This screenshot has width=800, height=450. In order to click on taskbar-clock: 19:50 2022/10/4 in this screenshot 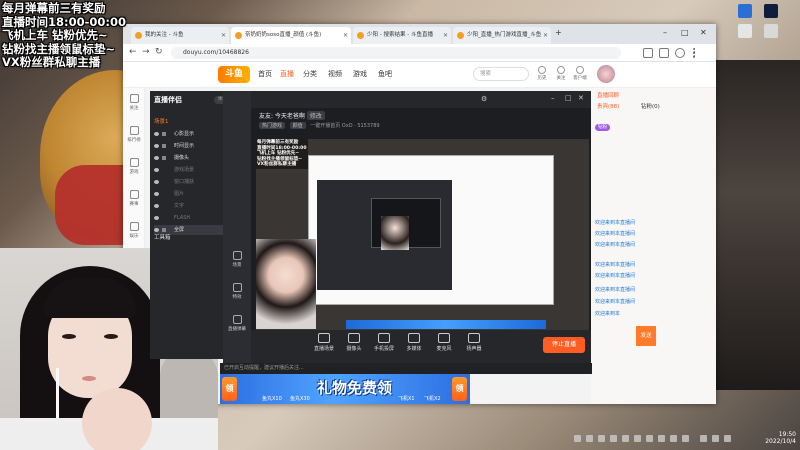, I will do `click(765, 438)`.